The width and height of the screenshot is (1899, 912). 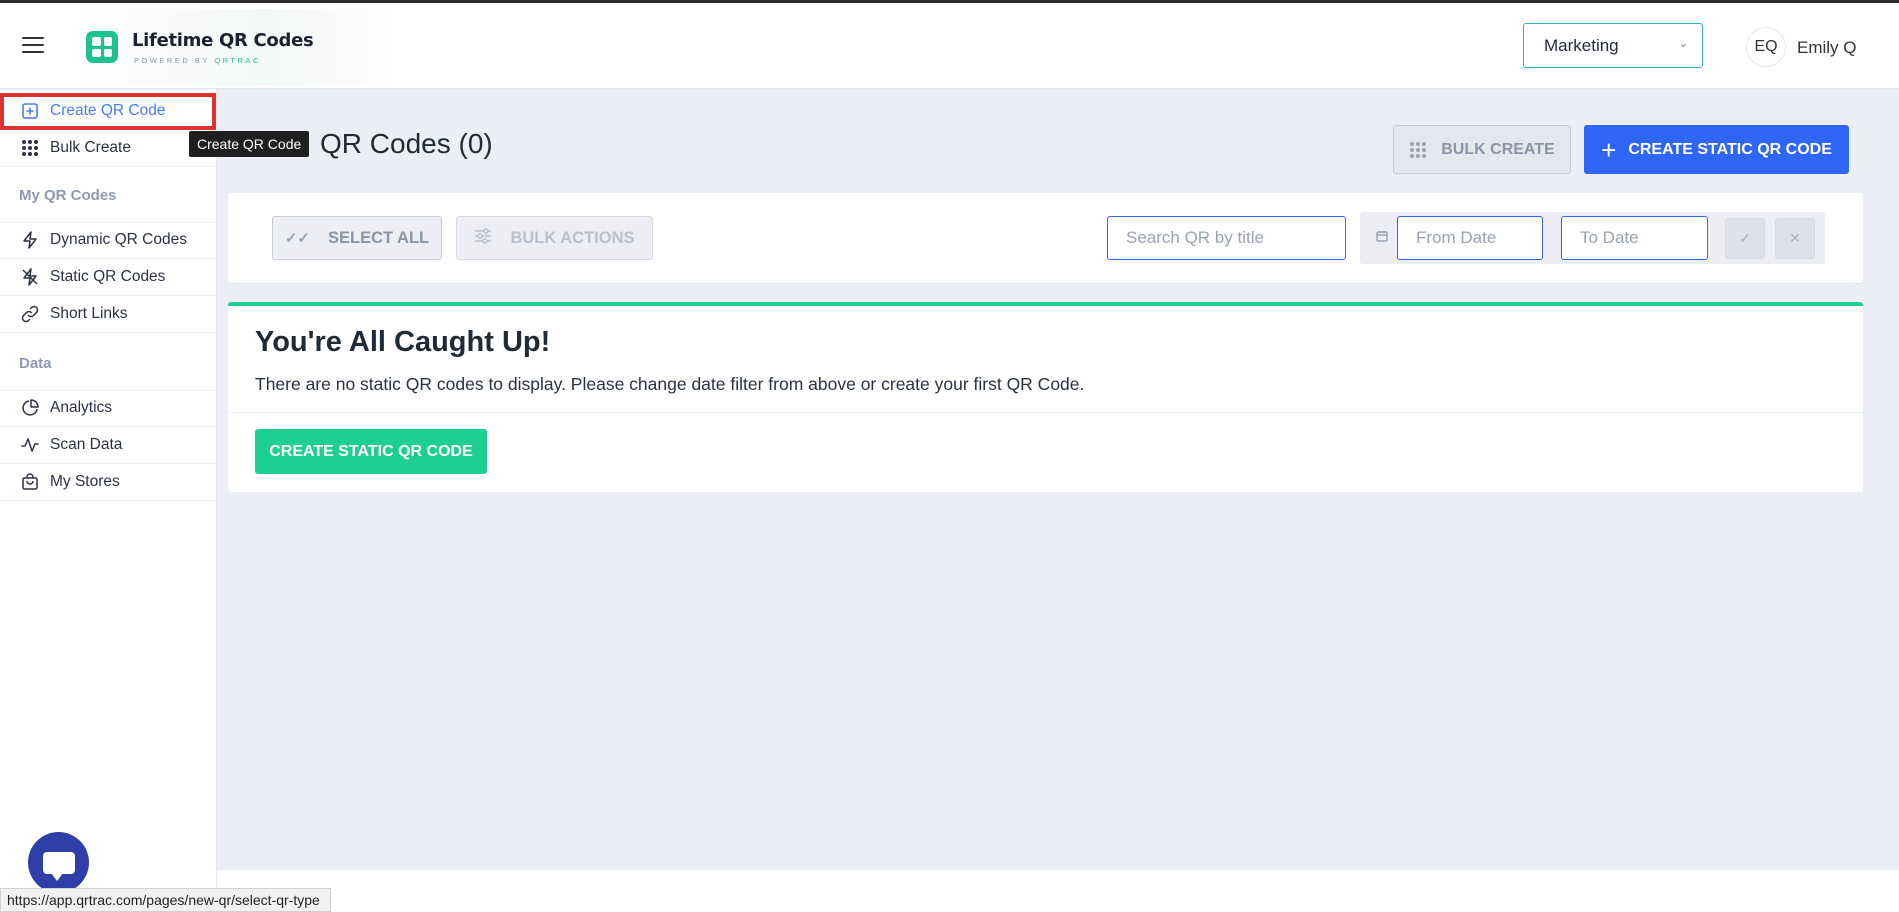 What do you see at coordinates (1382, 236) in the screenshot?
I see `calendar-icon` at bounding box center [1382, 236].